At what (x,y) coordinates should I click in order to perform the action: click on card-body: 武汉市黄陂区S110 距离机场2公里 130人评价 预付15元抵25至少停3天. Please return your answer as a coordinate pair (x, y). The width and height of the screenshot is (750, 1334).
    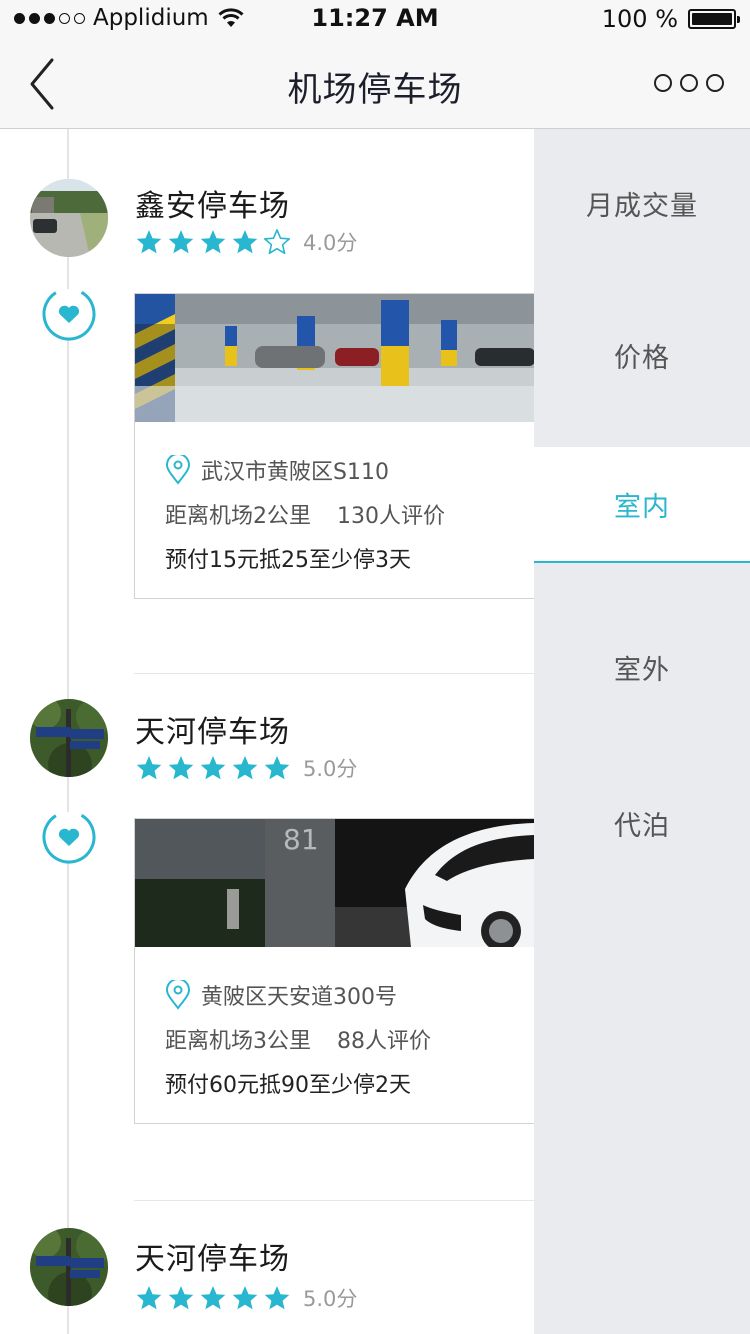
    Looking at the image, I should click on (305, 514).